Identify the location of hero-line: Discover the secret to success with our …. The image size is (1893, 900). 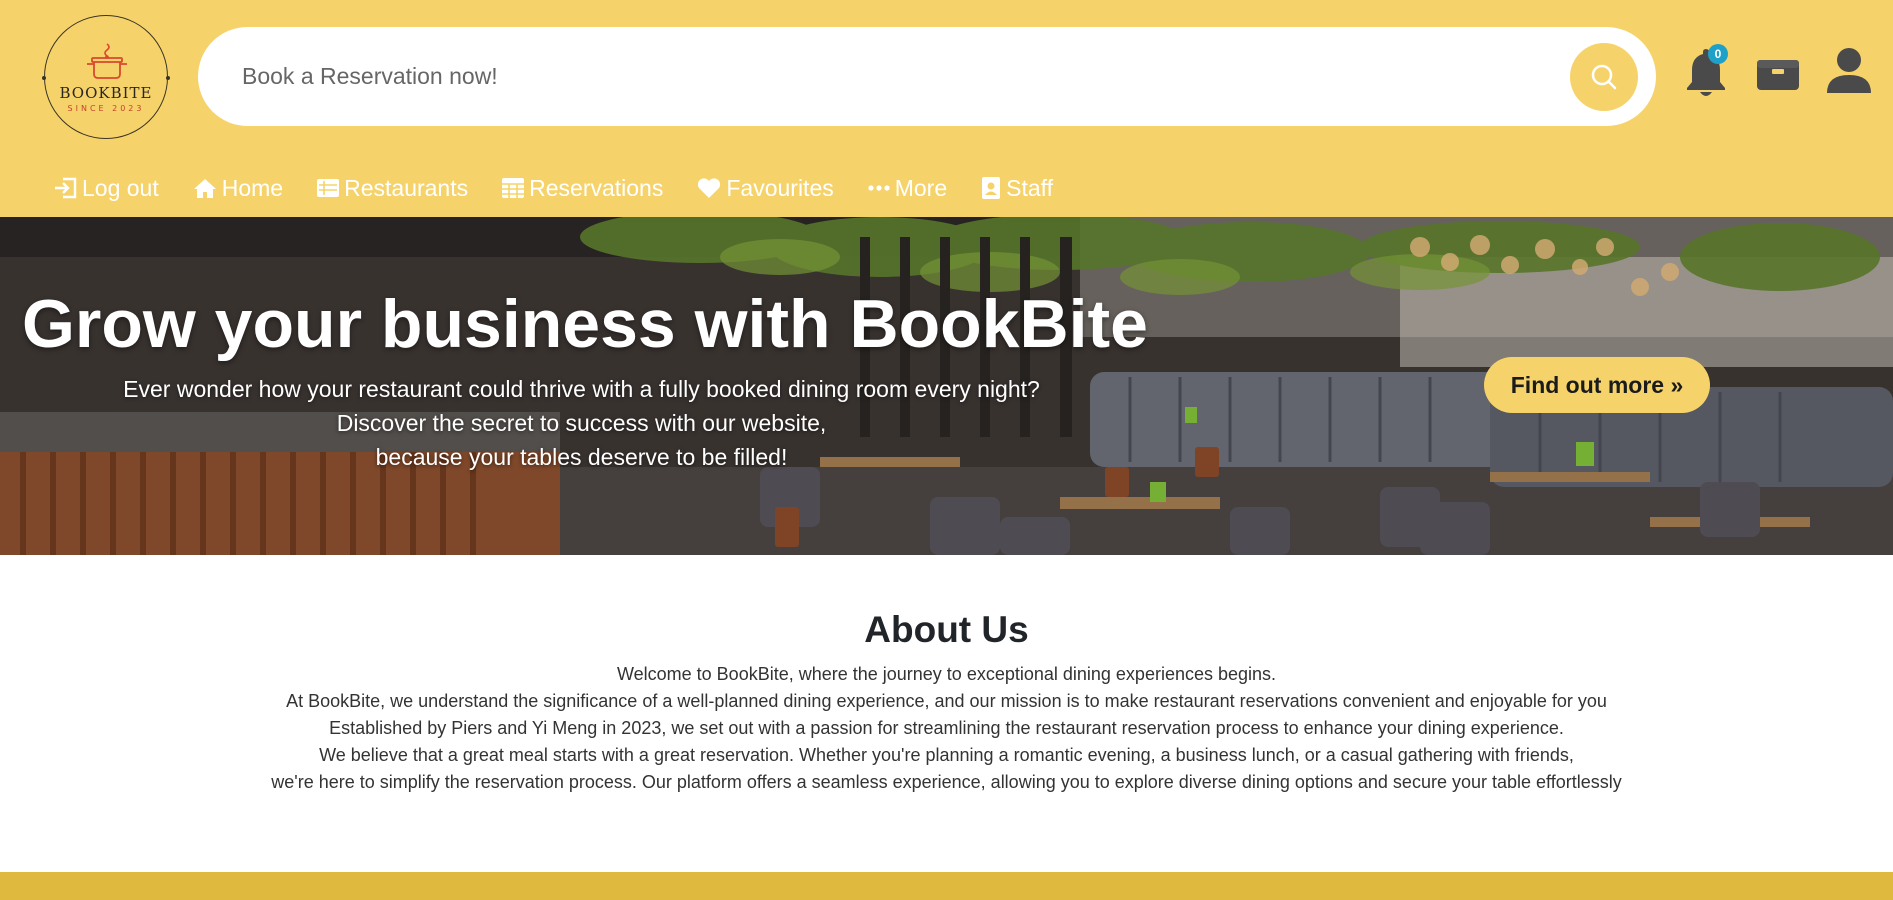
(581, 423).